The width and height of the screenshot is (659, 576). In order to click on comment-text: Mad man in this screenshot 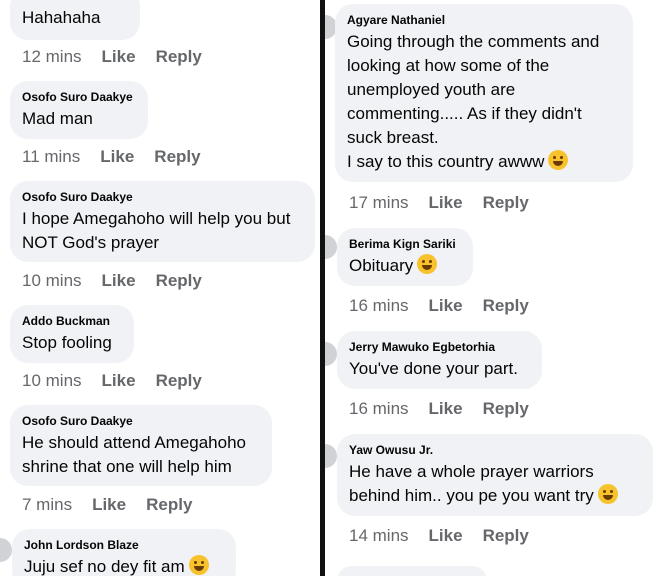, I will do `click(57, 118)`.